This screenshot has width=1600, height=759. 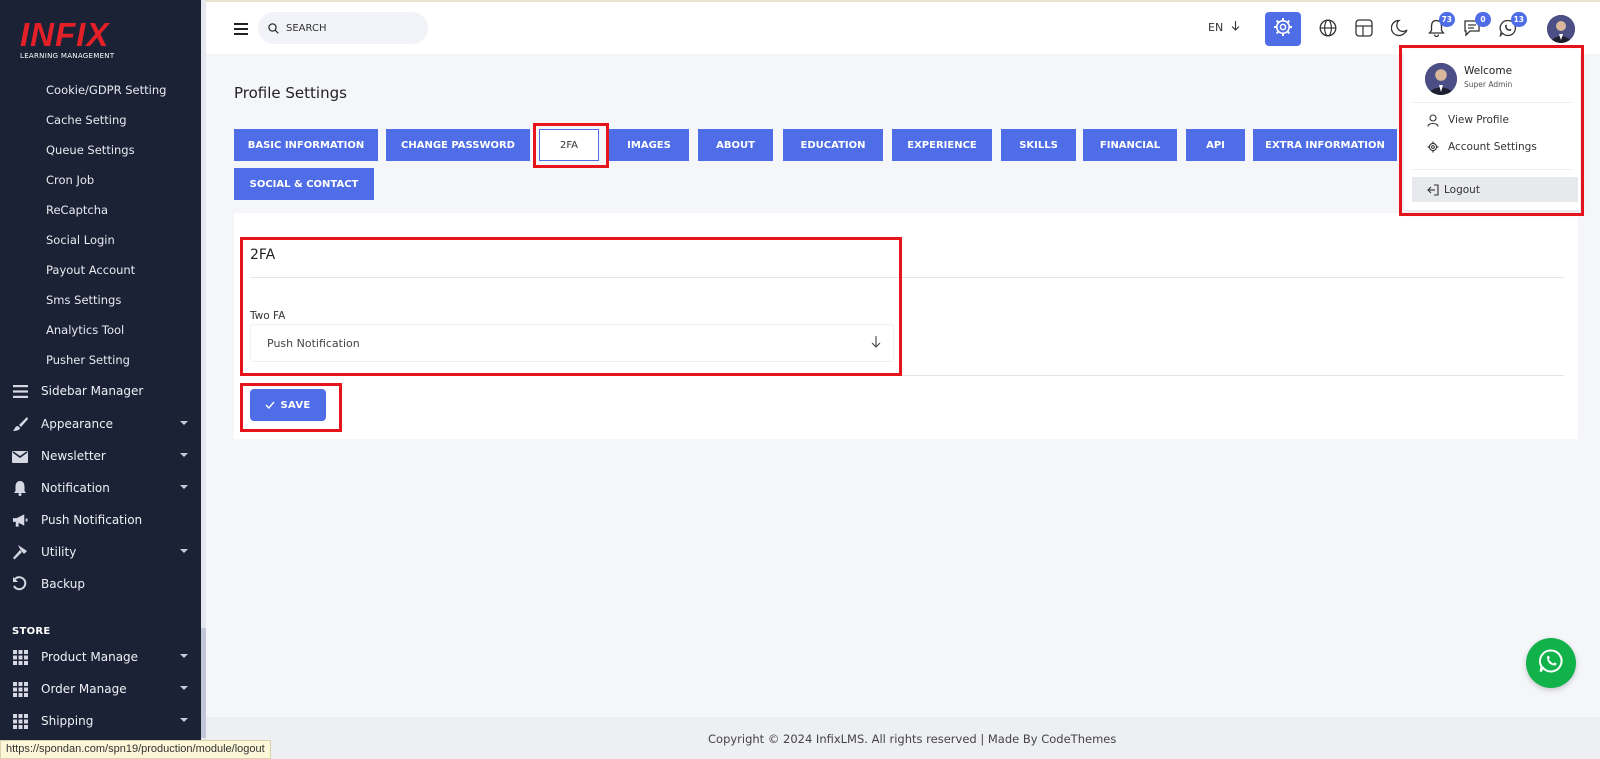 I want to click on hammer-icon, so click(x=20, y=552).